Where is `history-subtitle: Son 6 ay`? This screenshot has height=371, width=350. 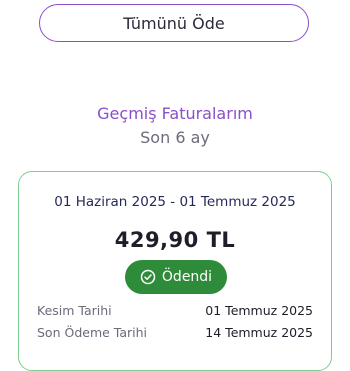
history-subtitle: Son 6 ay is located at coordinates (175, 137).